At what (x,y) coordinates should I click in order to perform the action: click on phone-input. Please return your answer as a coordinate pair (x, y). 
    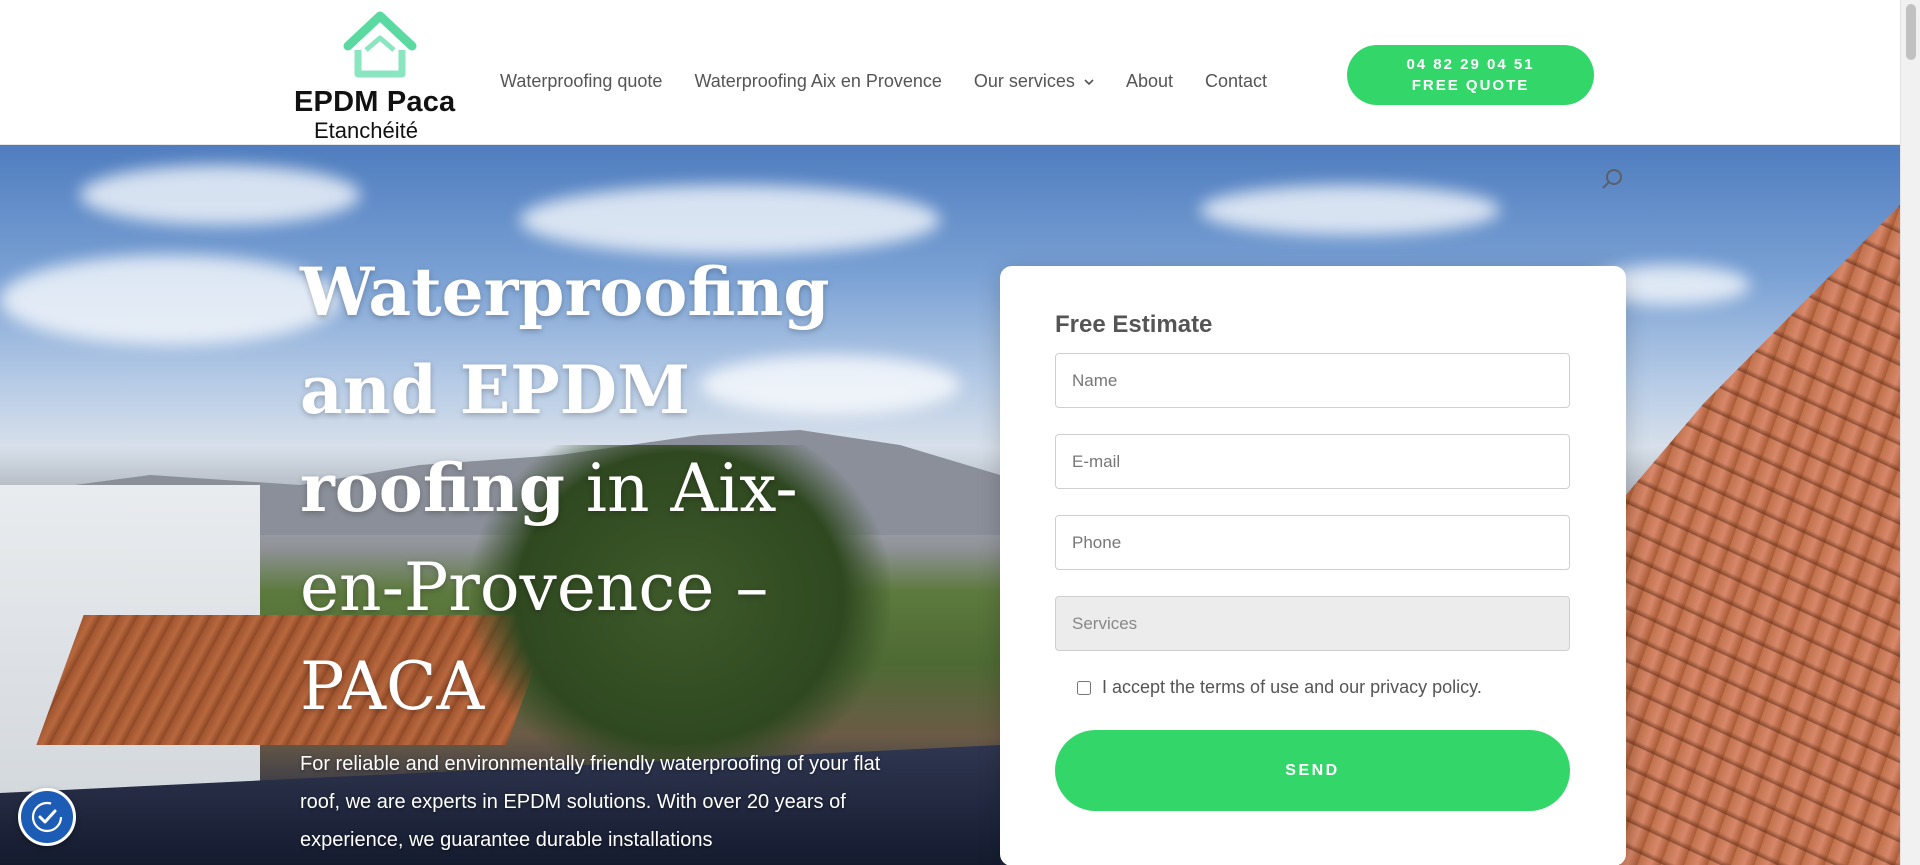
    Looking at the image, I should click on (1312, 542).